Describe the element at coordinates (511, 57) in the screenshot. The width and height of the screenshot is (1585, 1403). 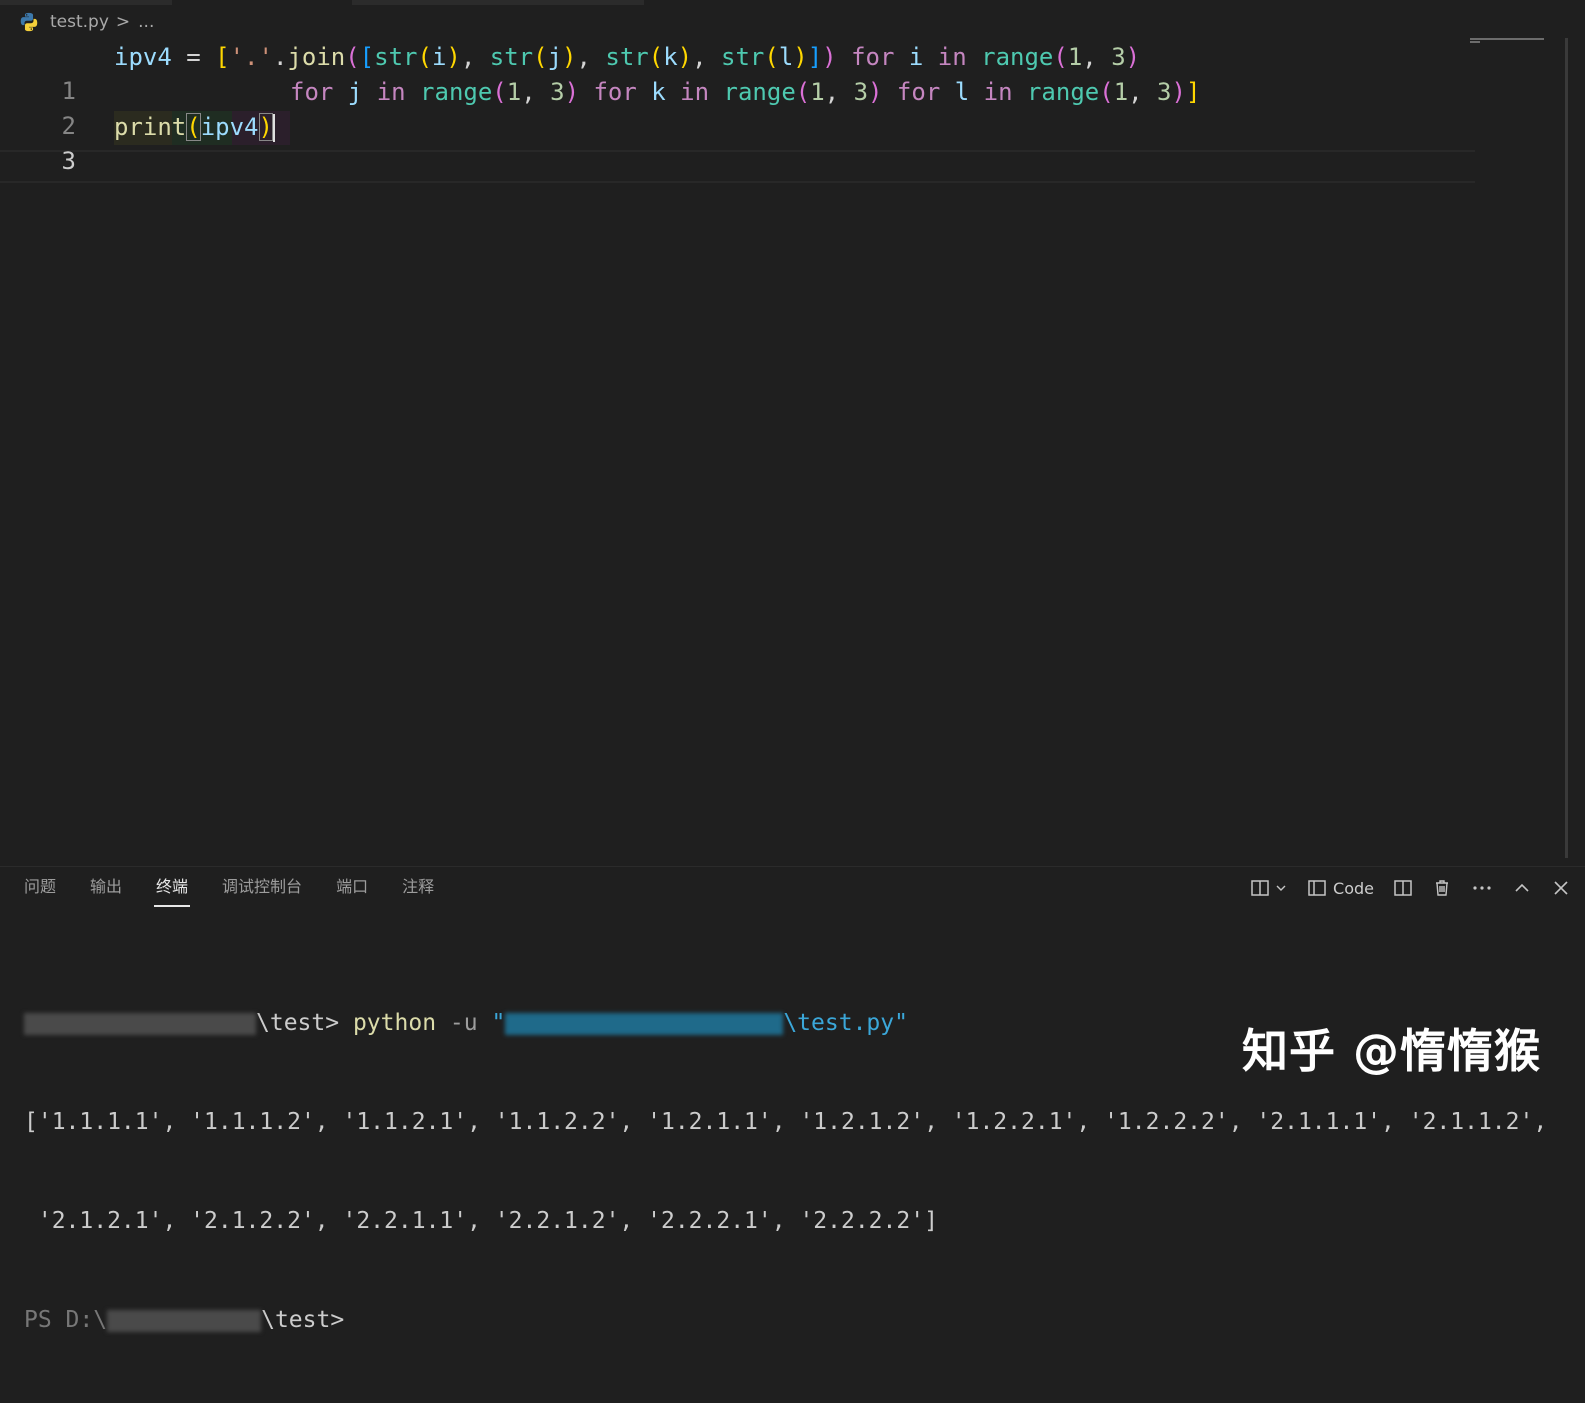
I see `code-token: str` at that location.